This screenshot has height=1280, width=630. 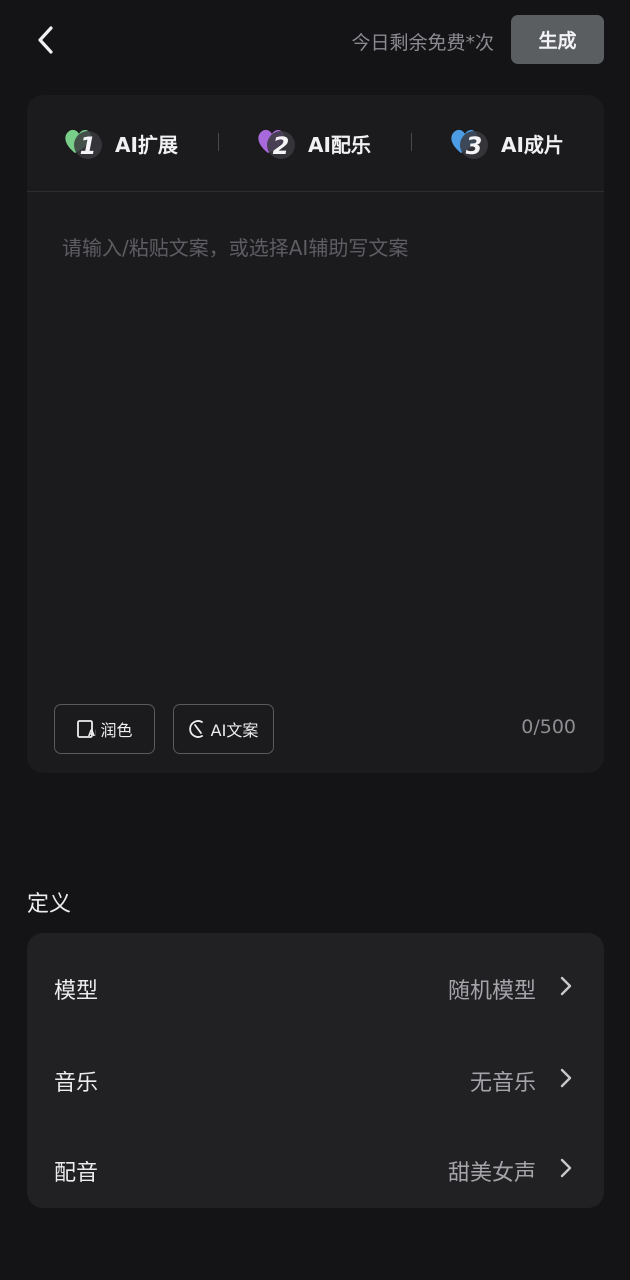 I want to click on top-bar: 今日剩余免费*次 生成, so click(x=315, y=40).